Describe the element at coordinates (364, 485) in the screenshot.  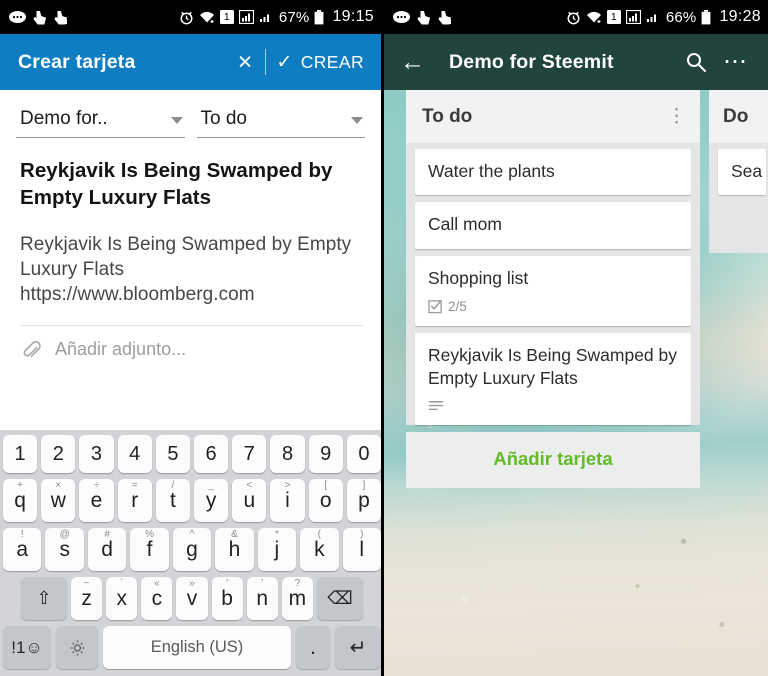
I see `key-superscript: ]` at that location.